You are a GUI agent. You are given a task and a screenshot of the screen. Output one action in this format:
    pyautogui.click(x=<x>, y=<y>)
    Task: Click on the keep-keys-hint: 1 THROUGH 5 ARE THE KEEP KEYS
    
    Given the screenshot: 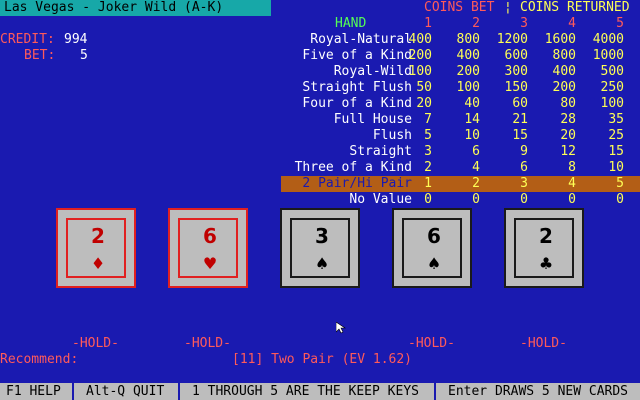 What is the action you would take?
    pyautogui.click(x=305, y=391)
    